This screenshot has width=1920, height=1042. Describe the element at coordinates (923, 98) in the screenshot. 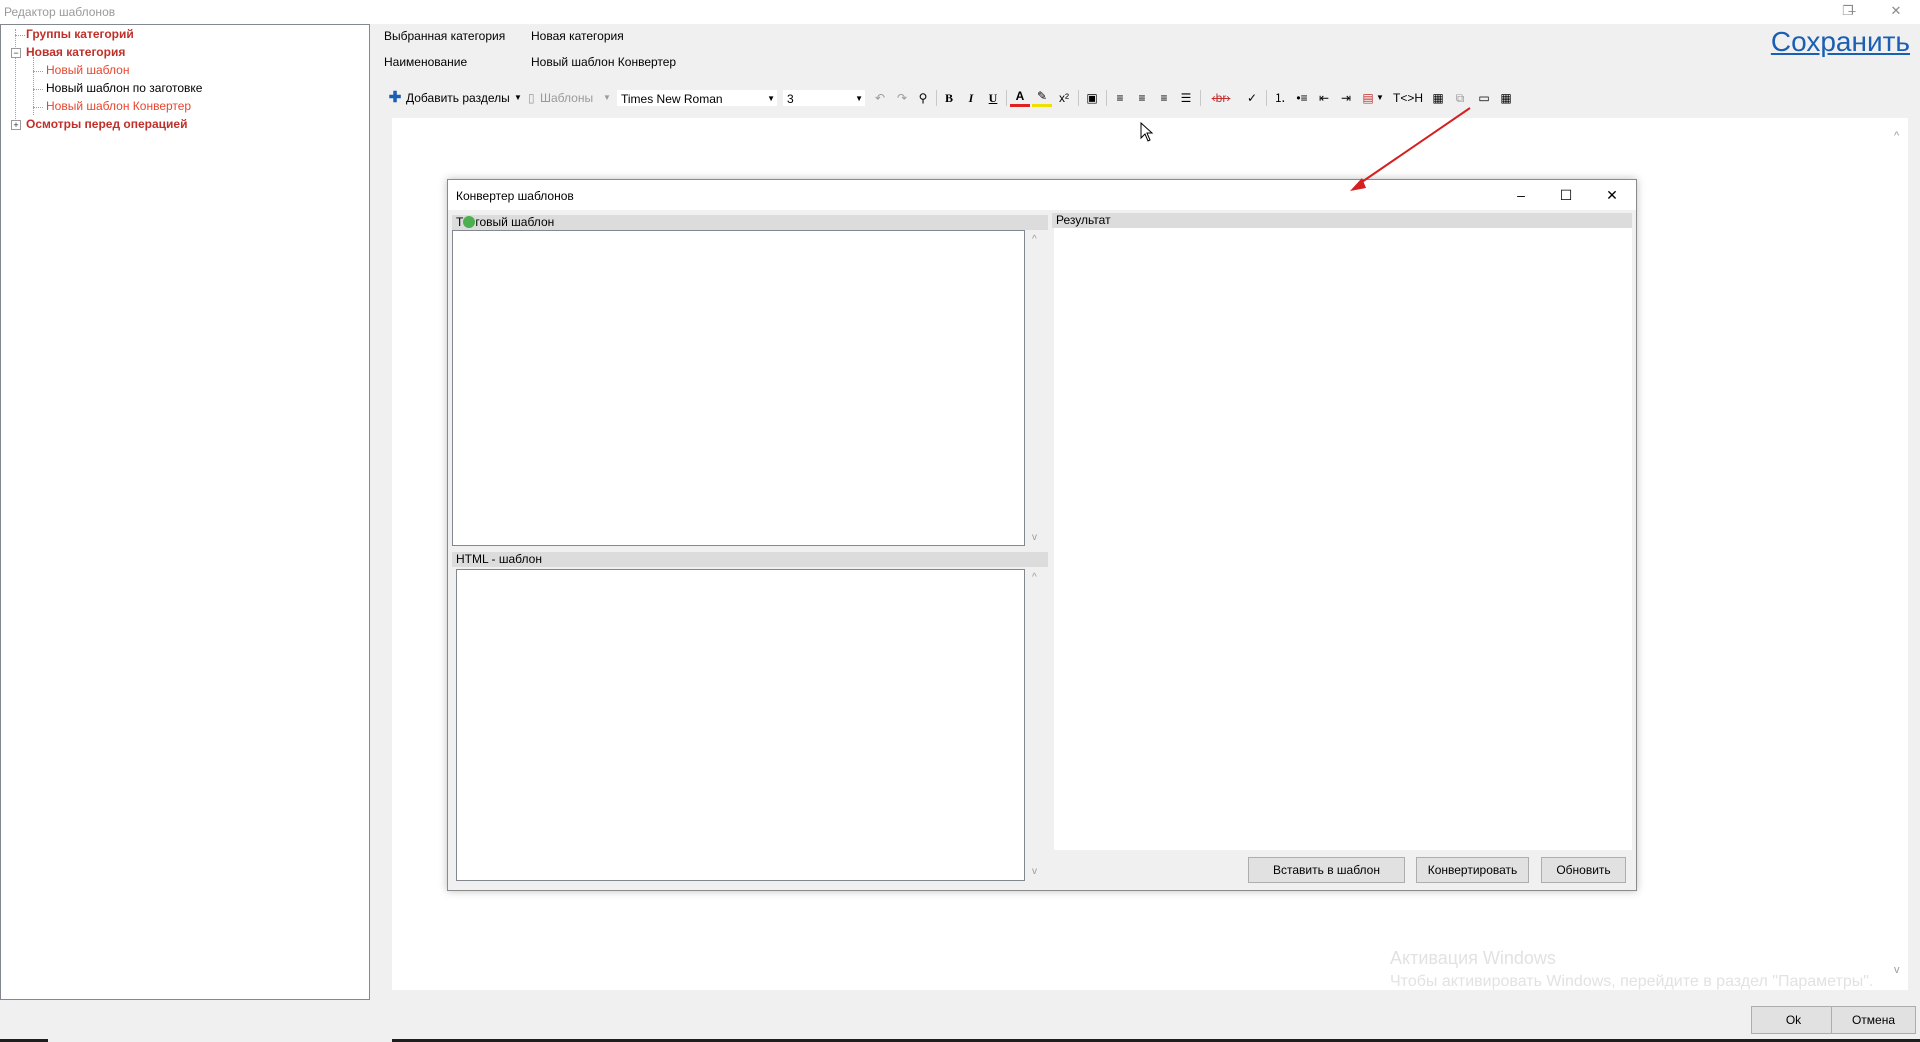

I see `find-icon: ⚲` at that location.